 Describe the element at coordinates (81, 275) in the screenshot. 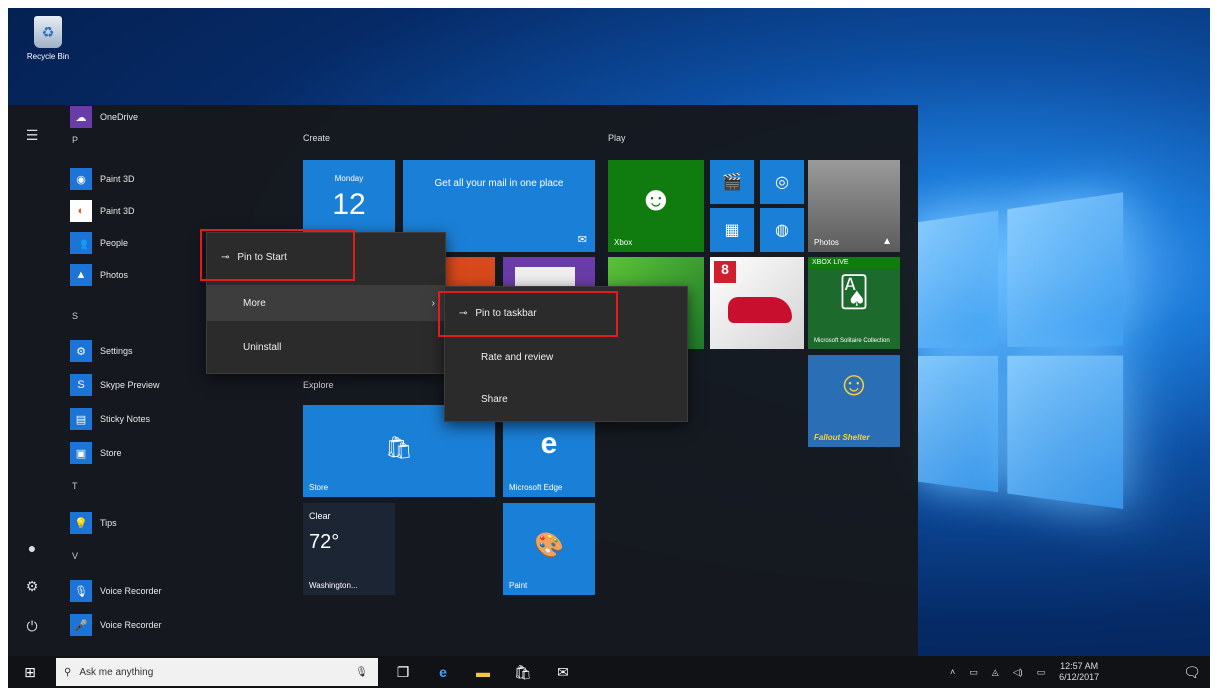

I see `photos-icon: ▲` at that location.